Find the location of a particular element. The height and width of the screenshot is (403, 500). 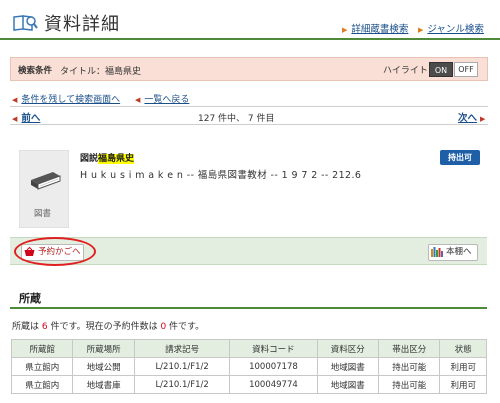

next-link: 次へ ▶ is located at coordinates (471, 117).